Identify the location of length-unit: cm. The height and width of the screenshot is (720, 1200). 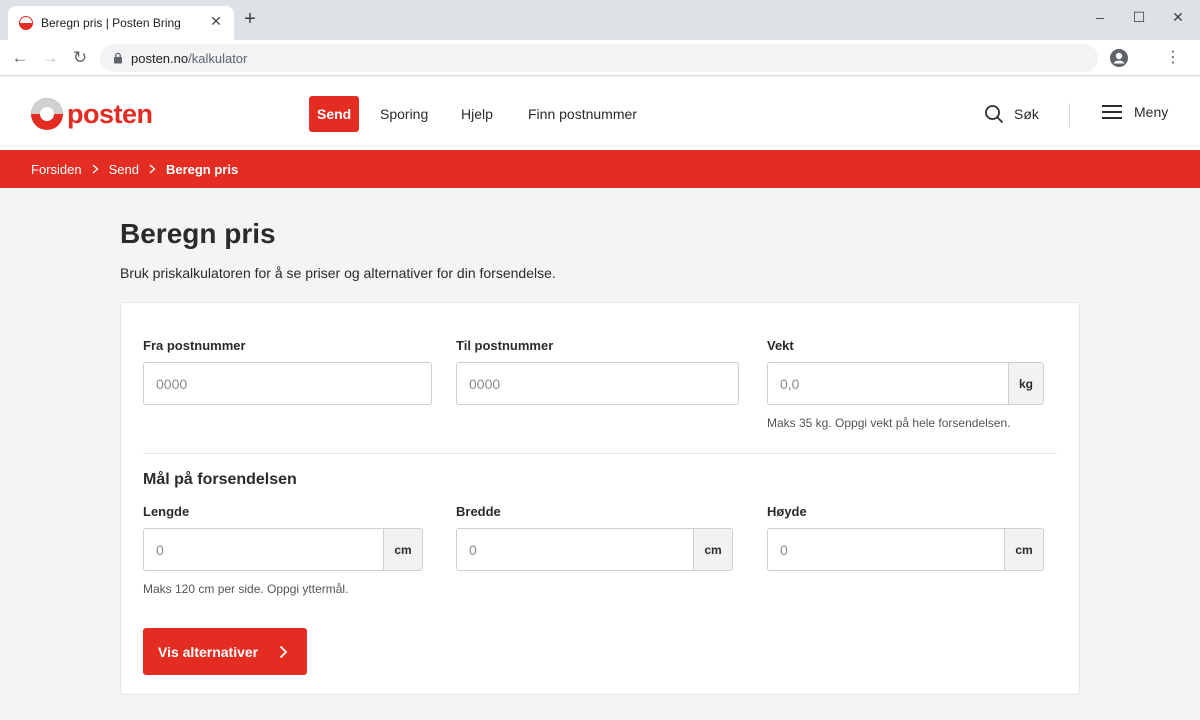
(402, 549).